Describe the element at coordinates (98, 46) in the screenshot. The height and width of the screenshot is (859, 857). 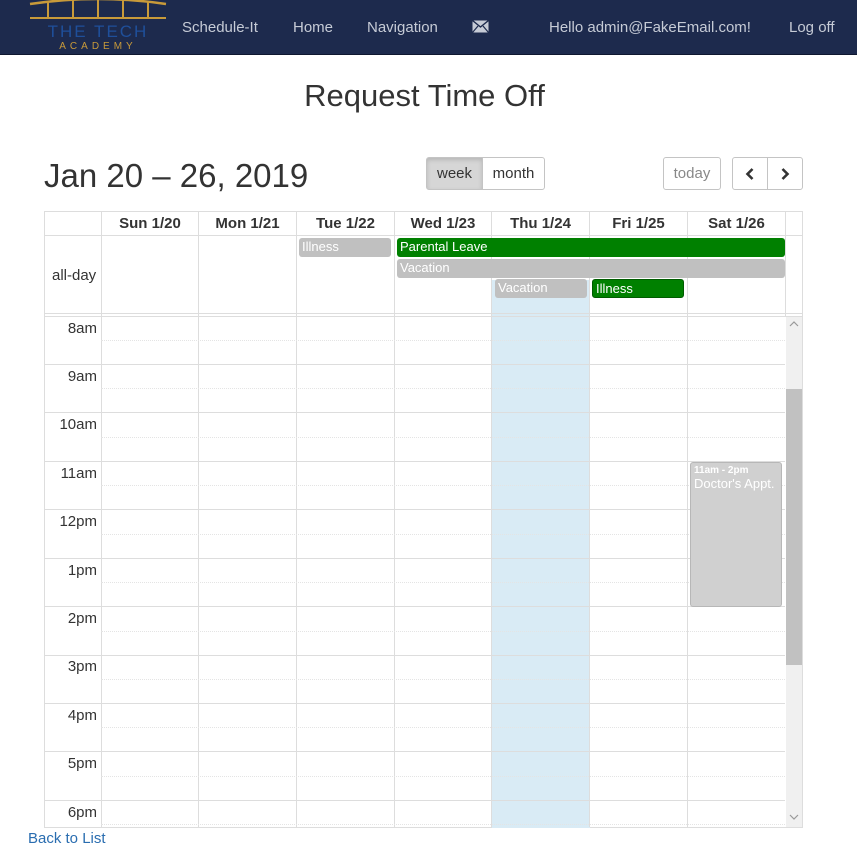
I see `brand-line2: ACADEMY` at that location.